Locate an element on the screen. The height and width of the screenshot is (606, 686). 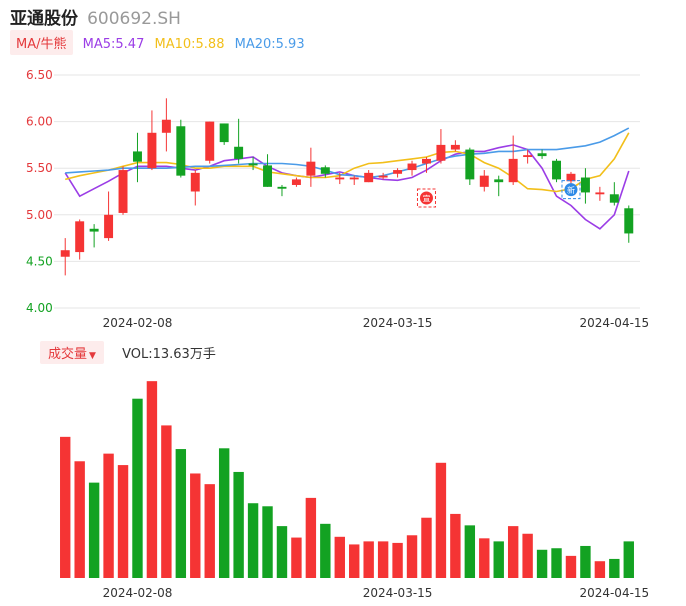
x-tick-label: 2024-03-15 is located at coordinates (398, 593).